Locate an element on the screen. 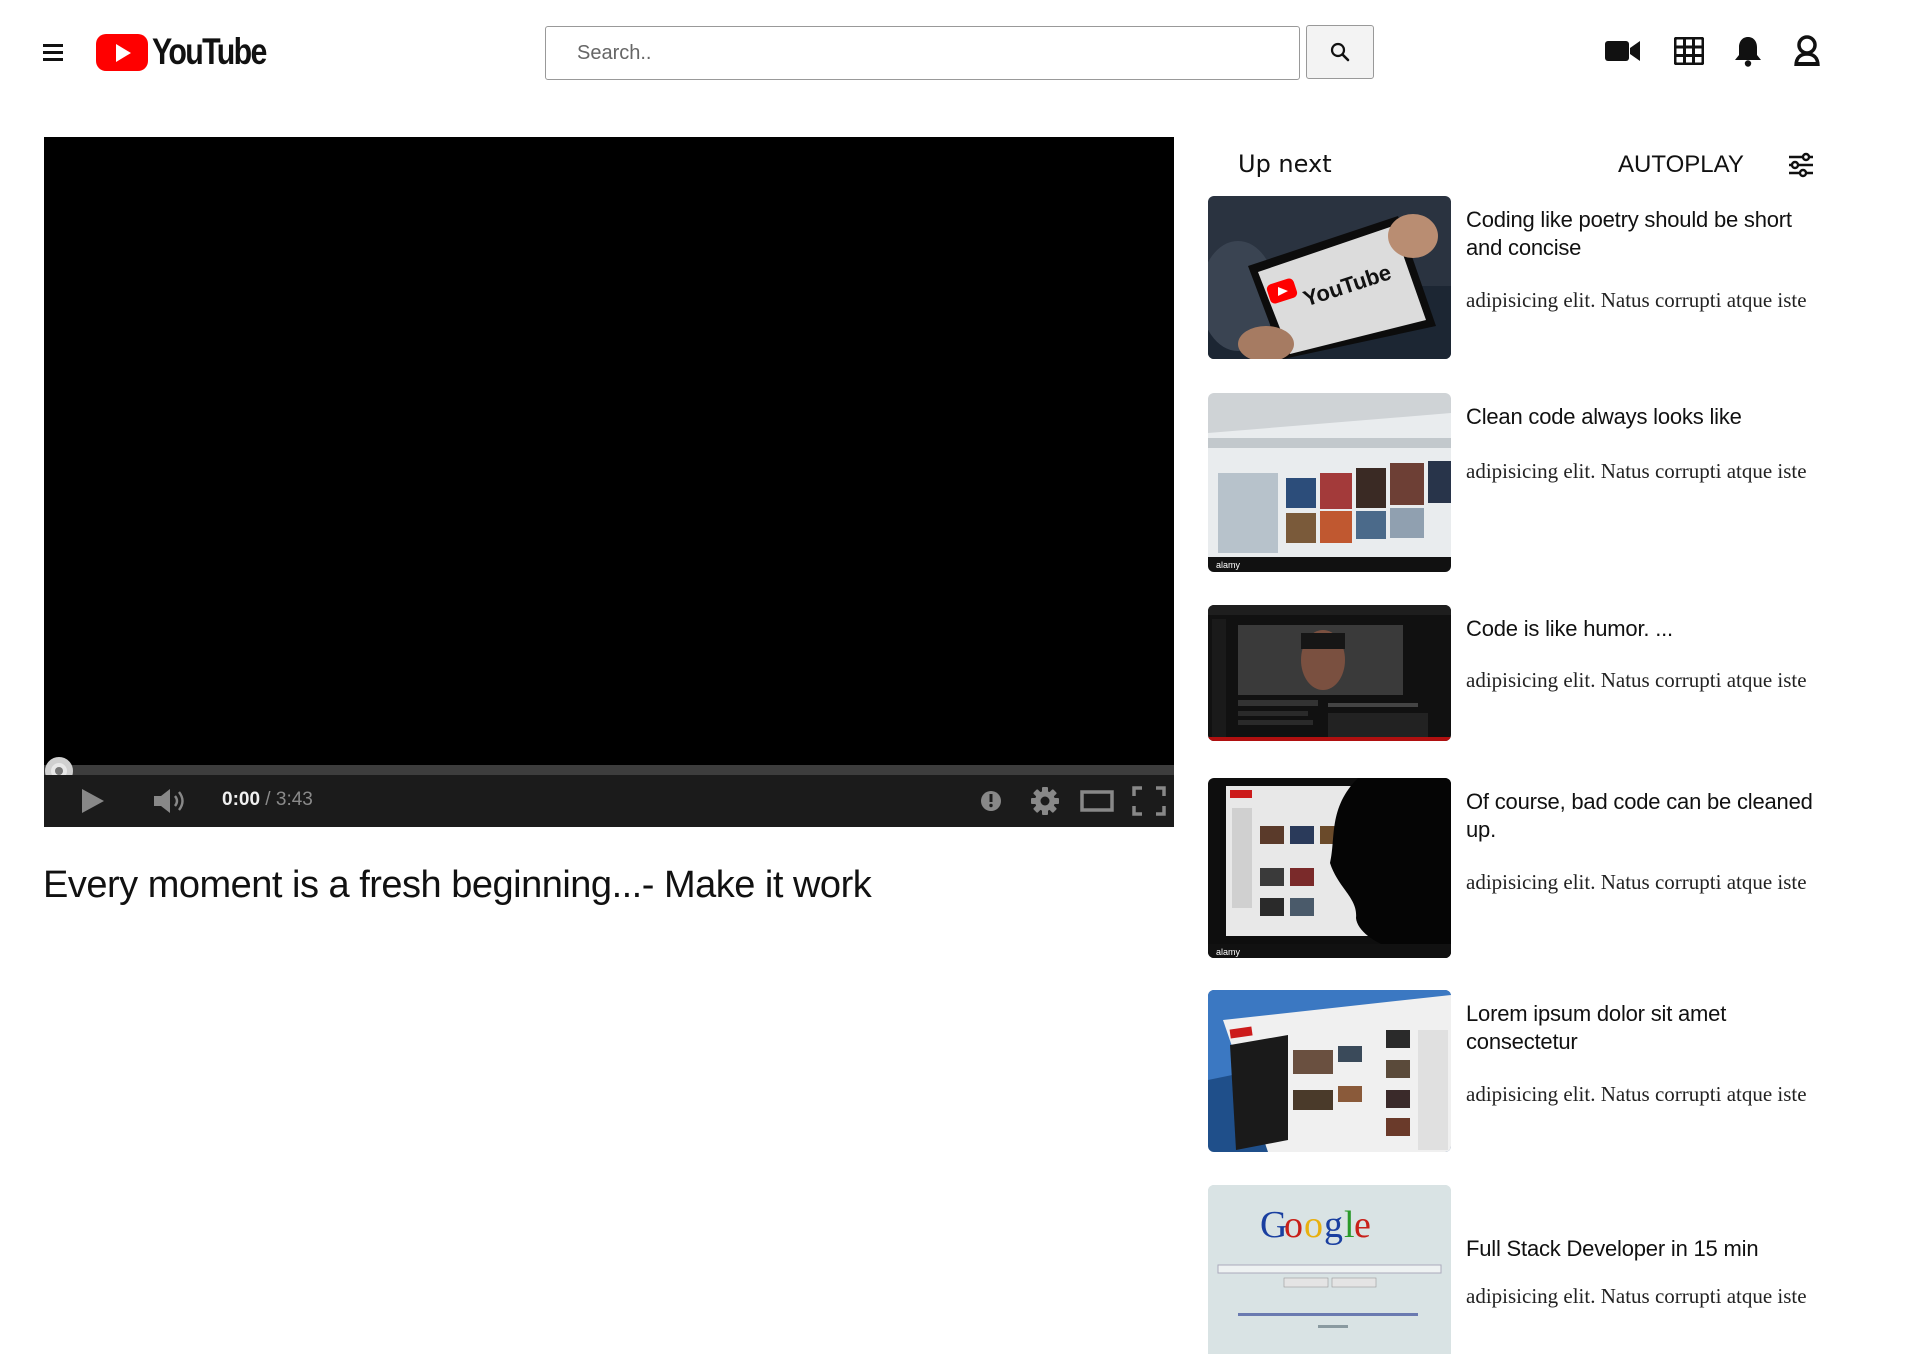 This screenshot has width=1920, height=1354. duration: 3:43 is located at coordinates (294, 799).